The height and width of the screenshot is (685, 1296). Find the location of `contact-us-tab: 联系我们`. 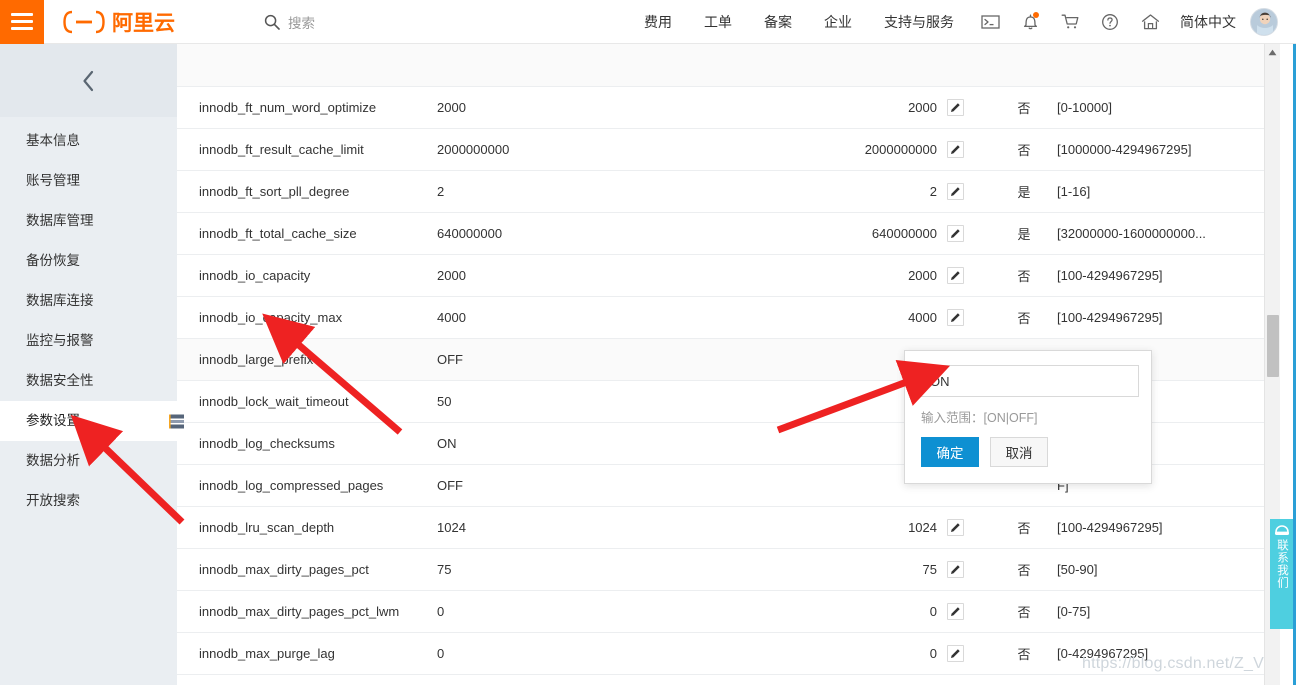

contact-us-tab: 联系我们 is located at coordinates (1281, 574).